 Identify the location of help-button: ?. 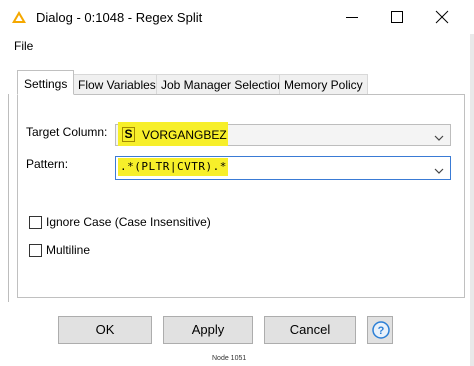
(380, 330).